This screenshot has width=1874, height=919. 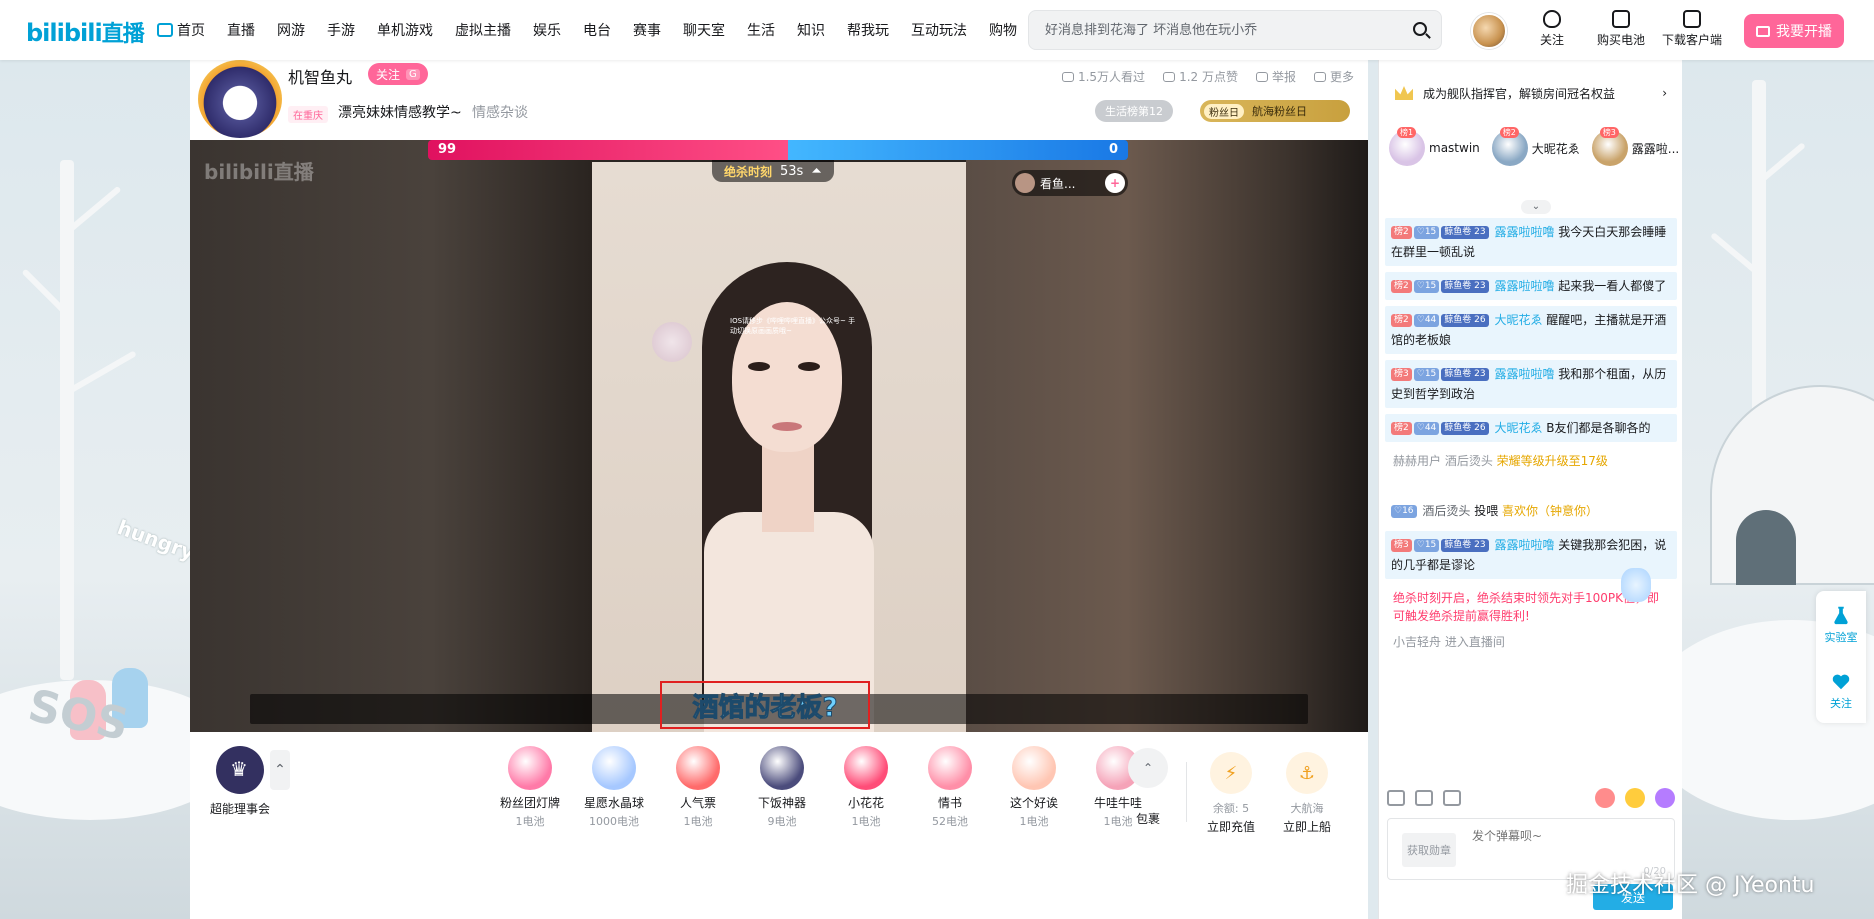 I want to click on nav-single-games: 单机游戏, so click(x=405, y=30).